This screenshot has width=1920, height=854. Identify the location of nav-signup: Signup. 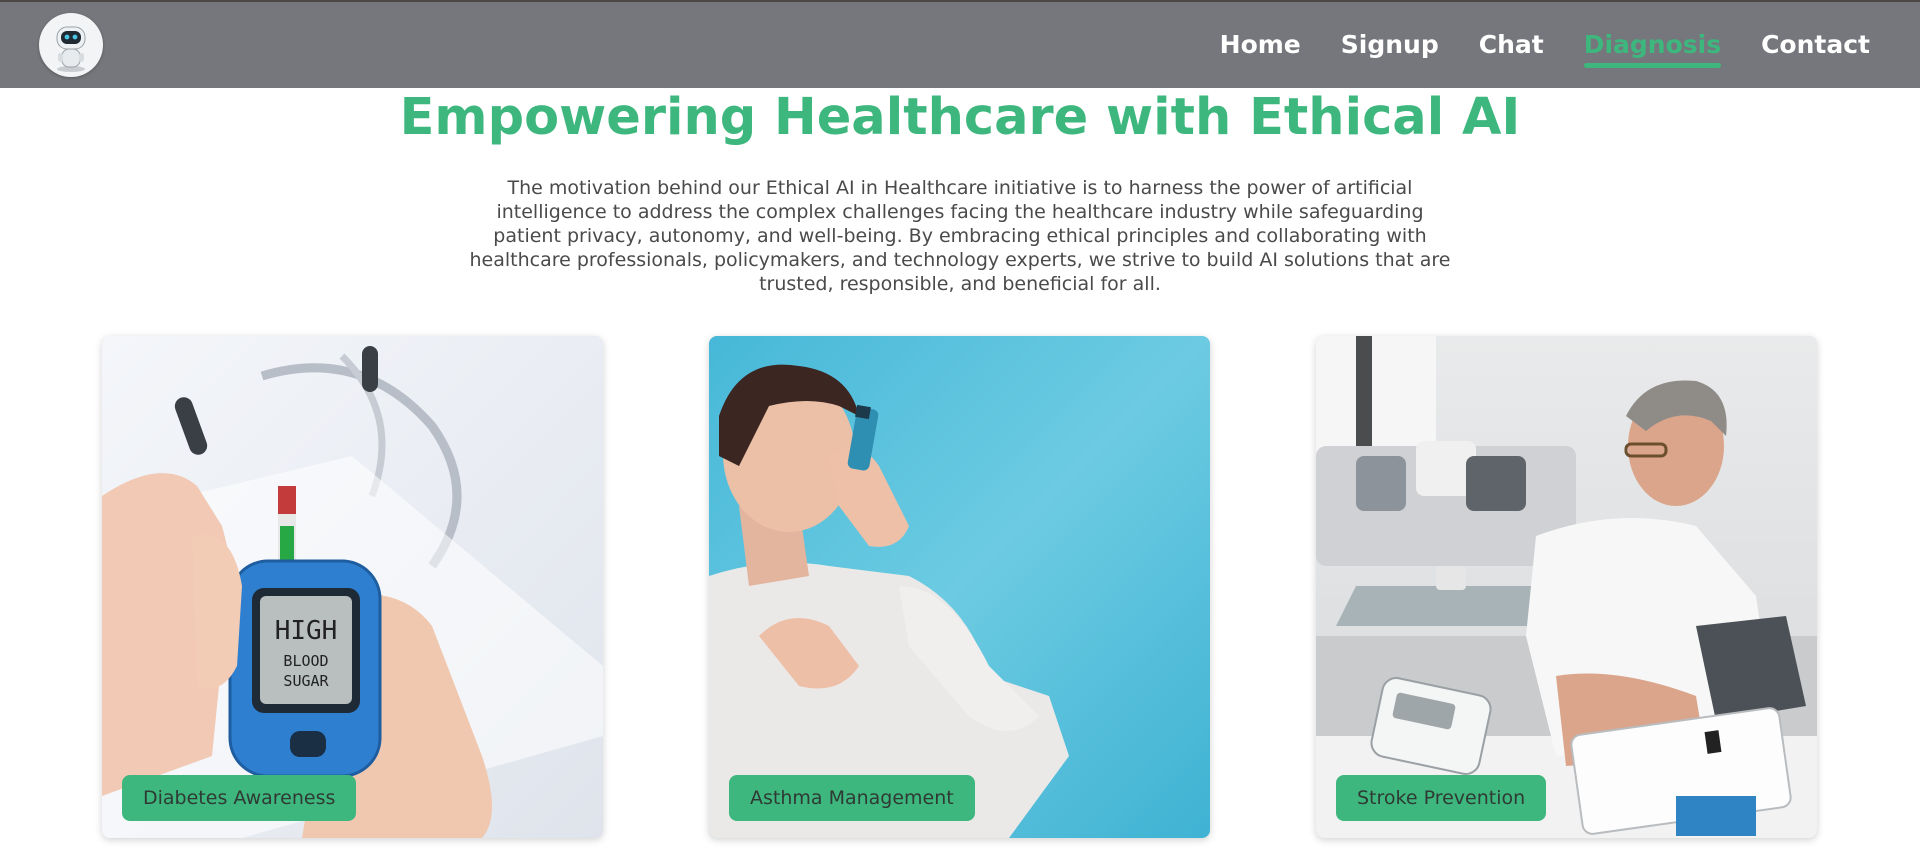
(1390, 45).